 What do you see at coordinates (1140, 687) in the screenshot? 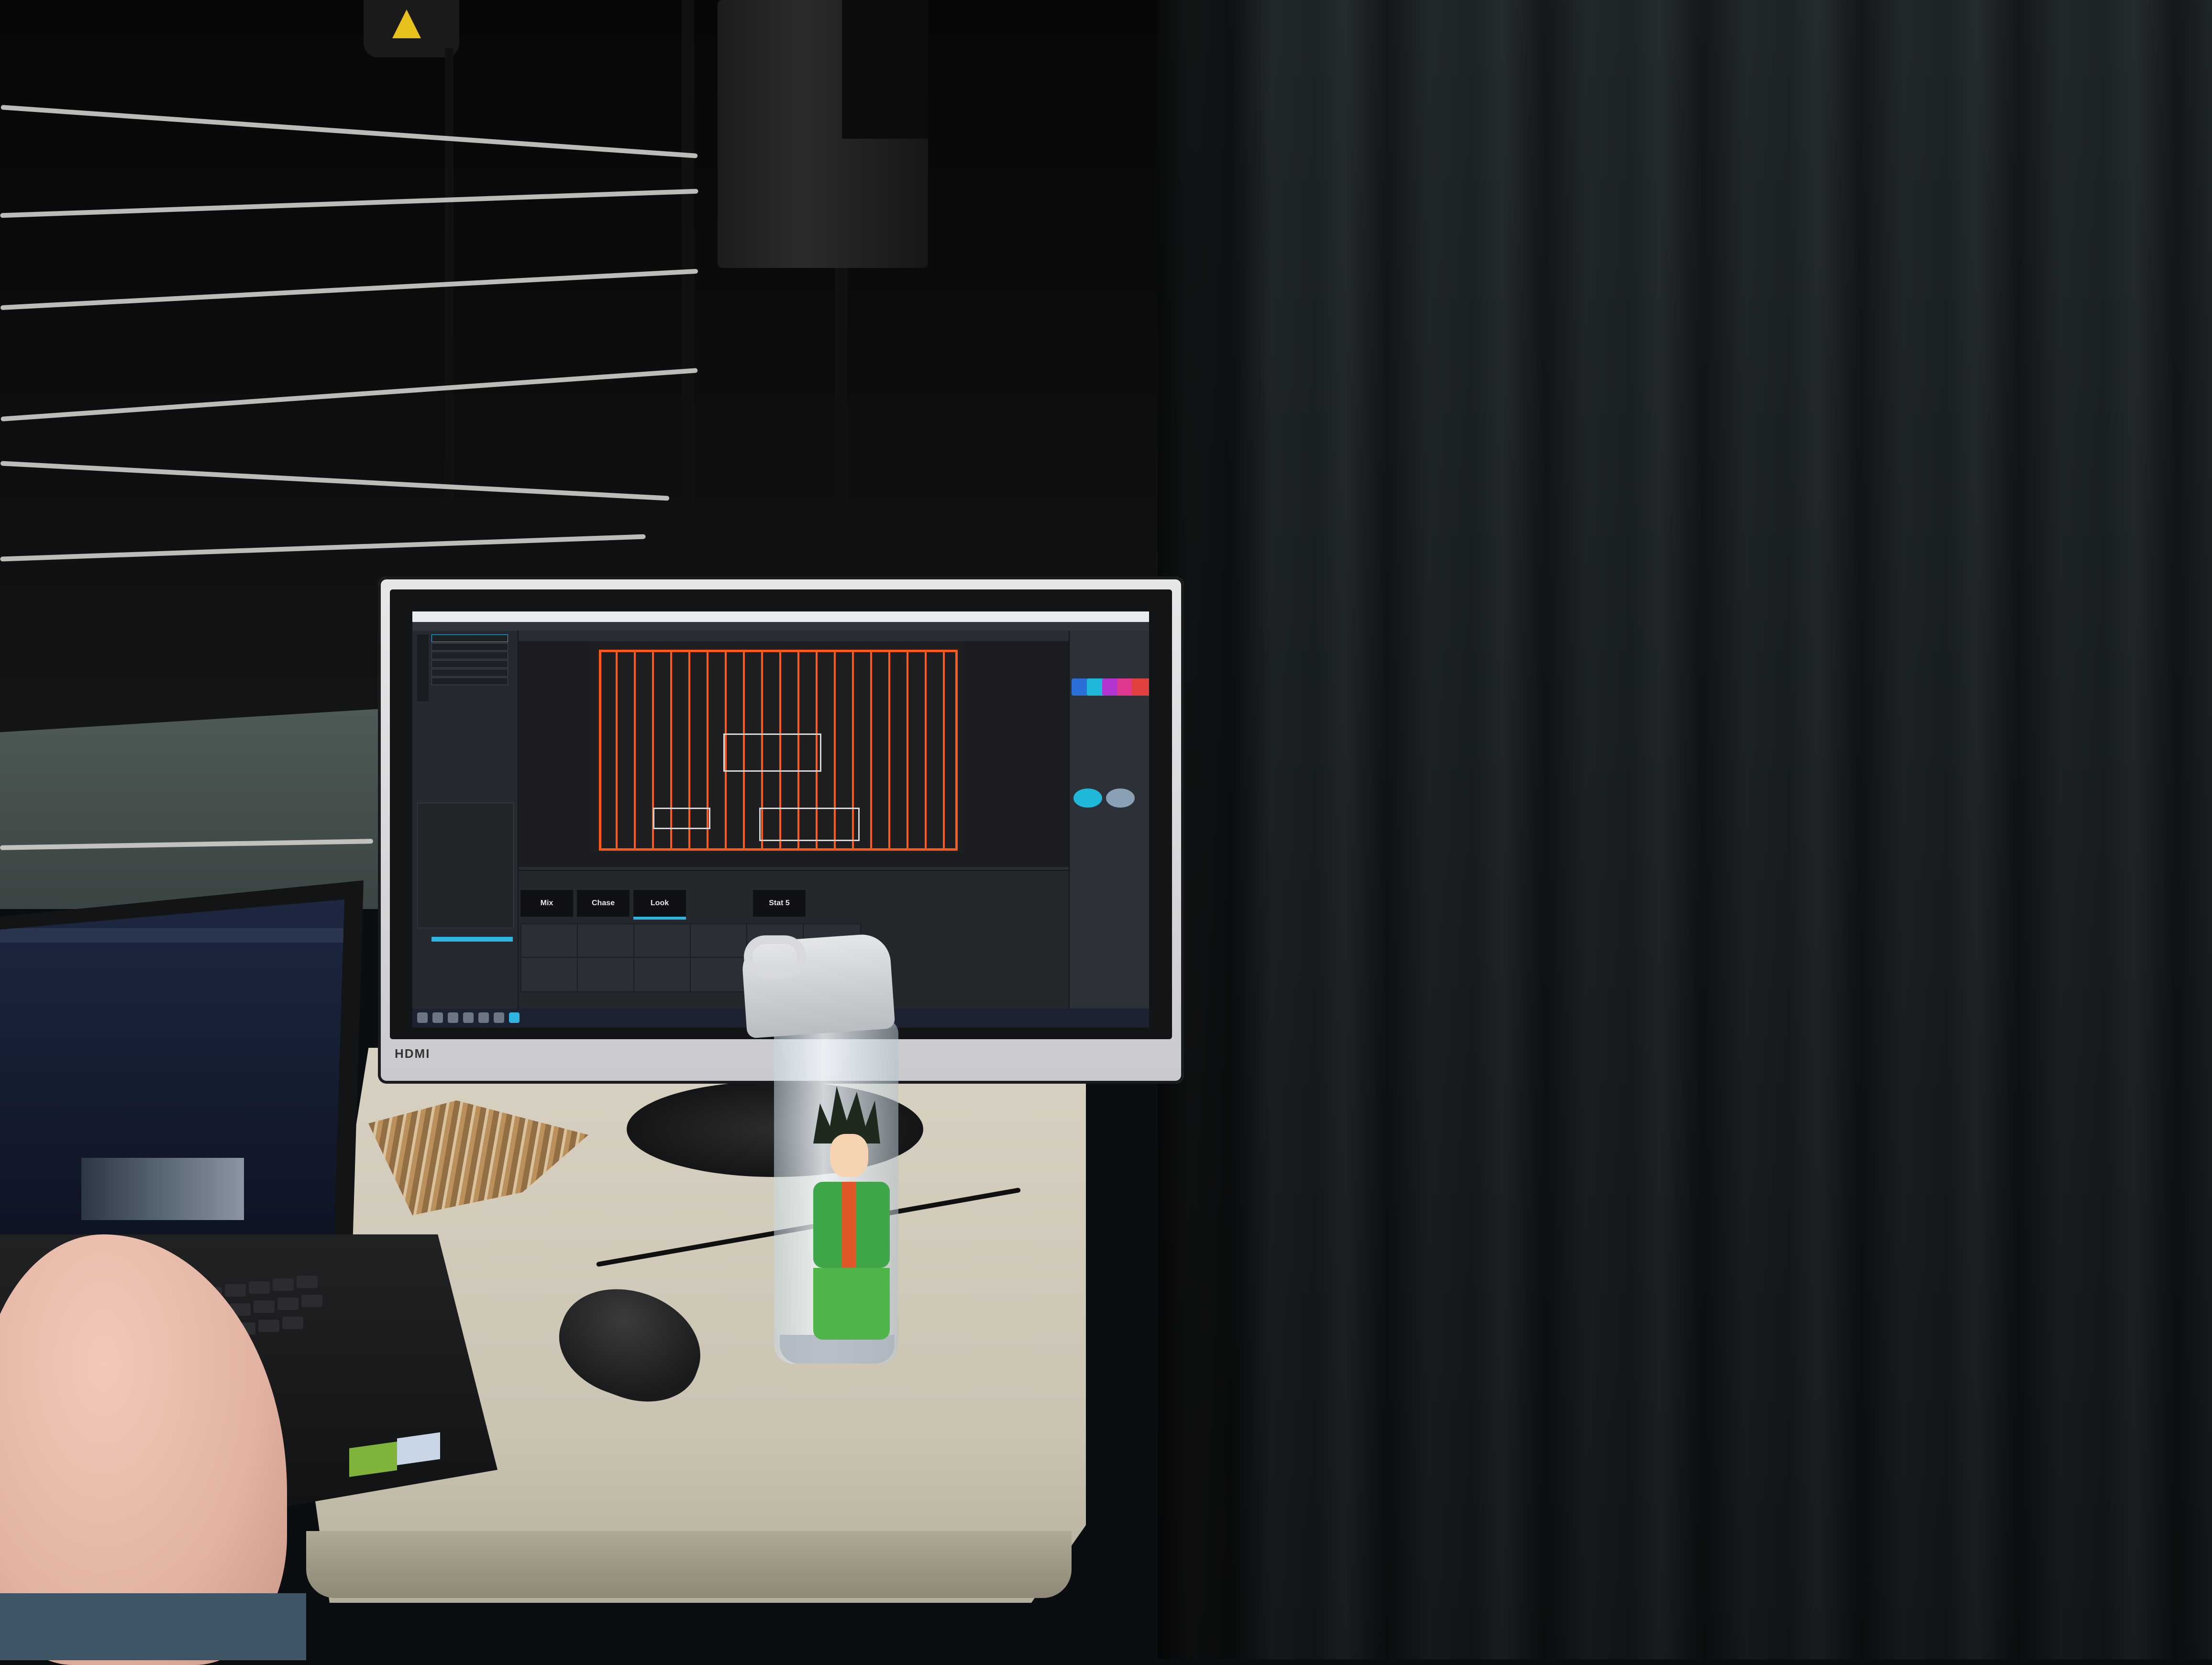
I see `color-swatch` at bounding box center [1140, 687].